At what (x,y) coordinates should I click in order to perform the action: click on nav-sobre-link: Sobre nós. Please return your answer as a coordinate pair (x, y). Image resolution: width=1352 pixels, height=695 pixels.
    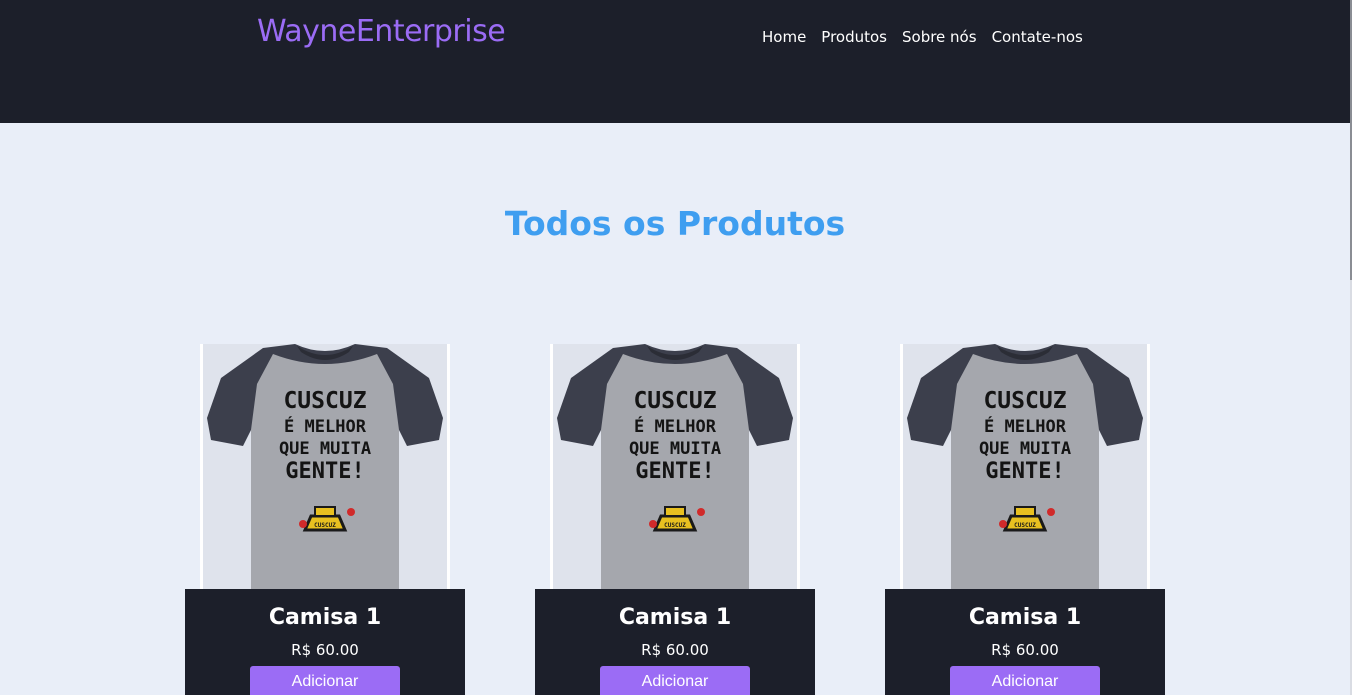
    Looking at the image, I should click on (939, 37).